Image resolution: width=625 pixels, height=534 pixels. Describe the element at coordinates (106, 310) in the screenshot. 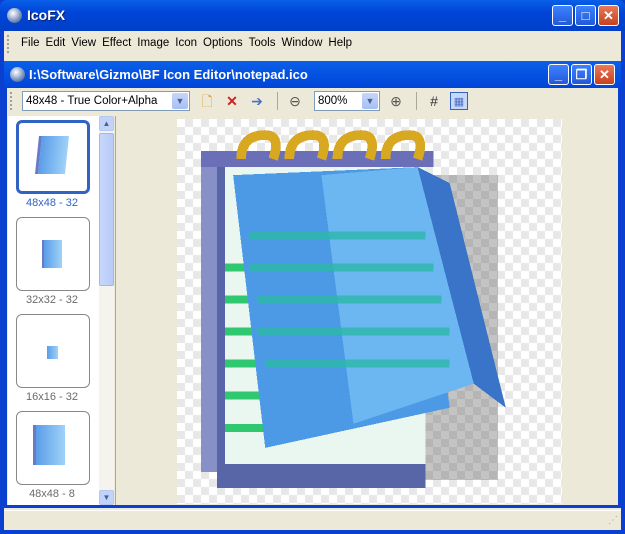

I see `thumbnail-scrollbar: ▲ ▼` at that location.